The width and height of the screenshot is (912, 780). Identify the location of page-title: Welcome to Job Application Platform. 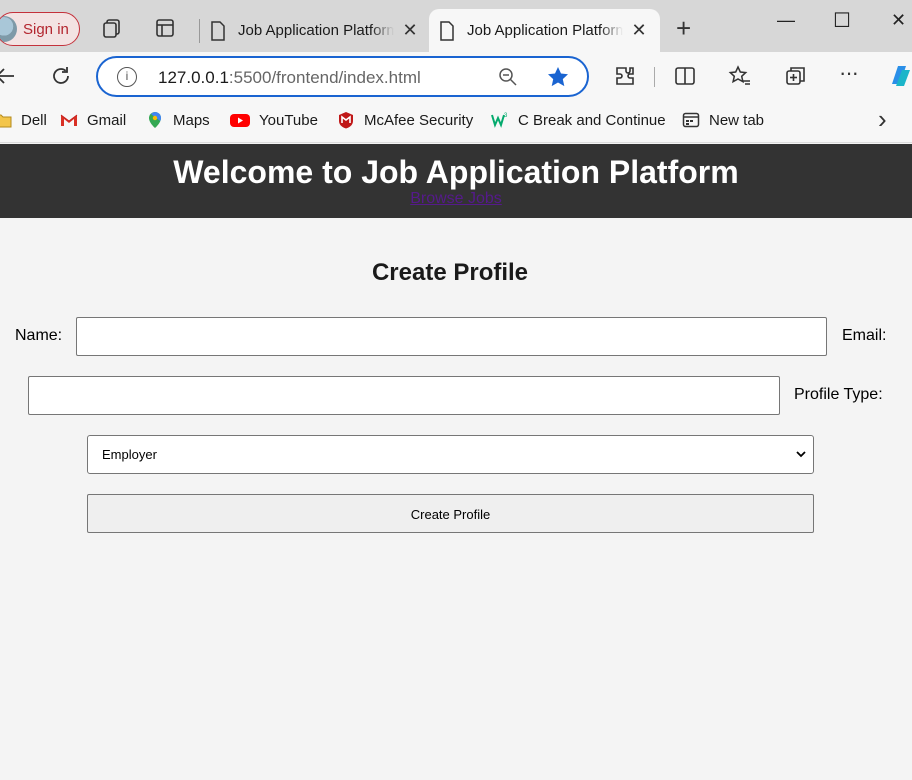
(456, 172).